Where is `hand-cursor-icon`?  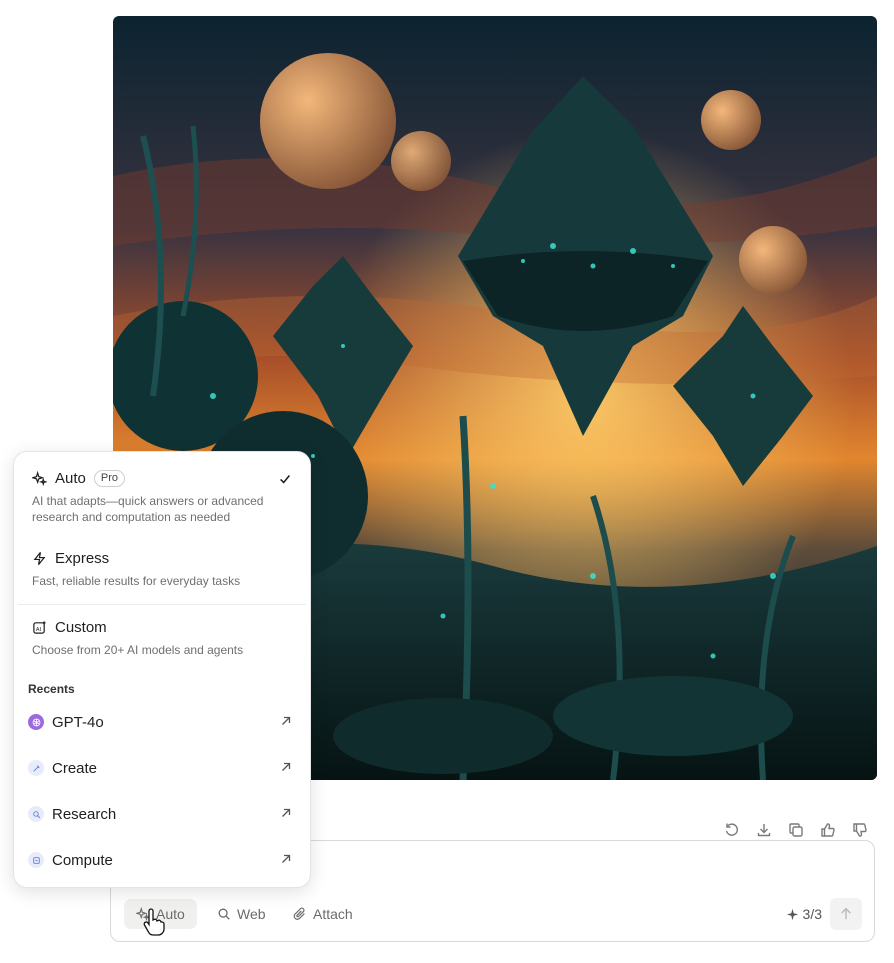
hand-cursor-icon is located at coordinates (154, 922).